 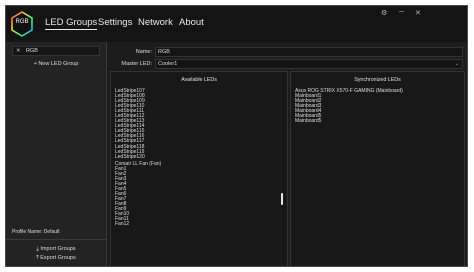 I want to click on led-group-label: RGB, so click(x=32, y=51).